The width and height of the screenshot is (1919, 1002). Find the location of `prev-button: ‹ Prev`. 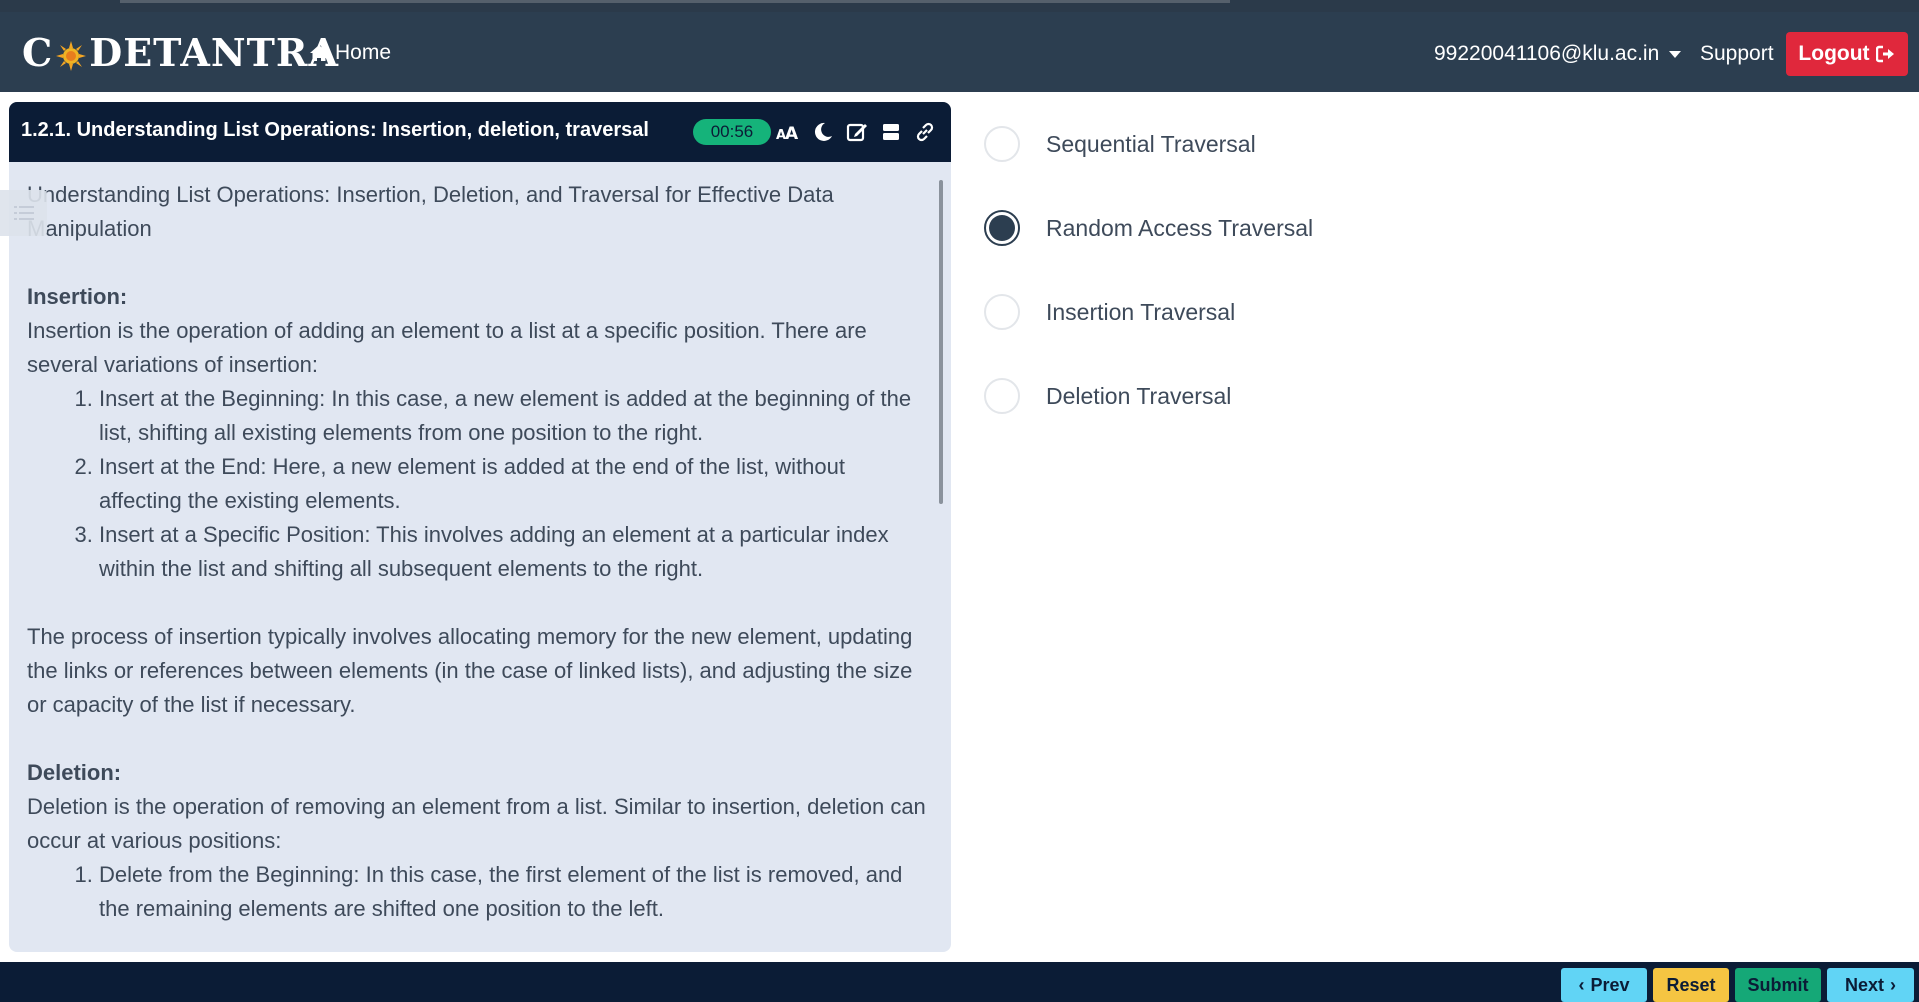

prev-button: ‹ Prev is located at coordinates (1604, 985).